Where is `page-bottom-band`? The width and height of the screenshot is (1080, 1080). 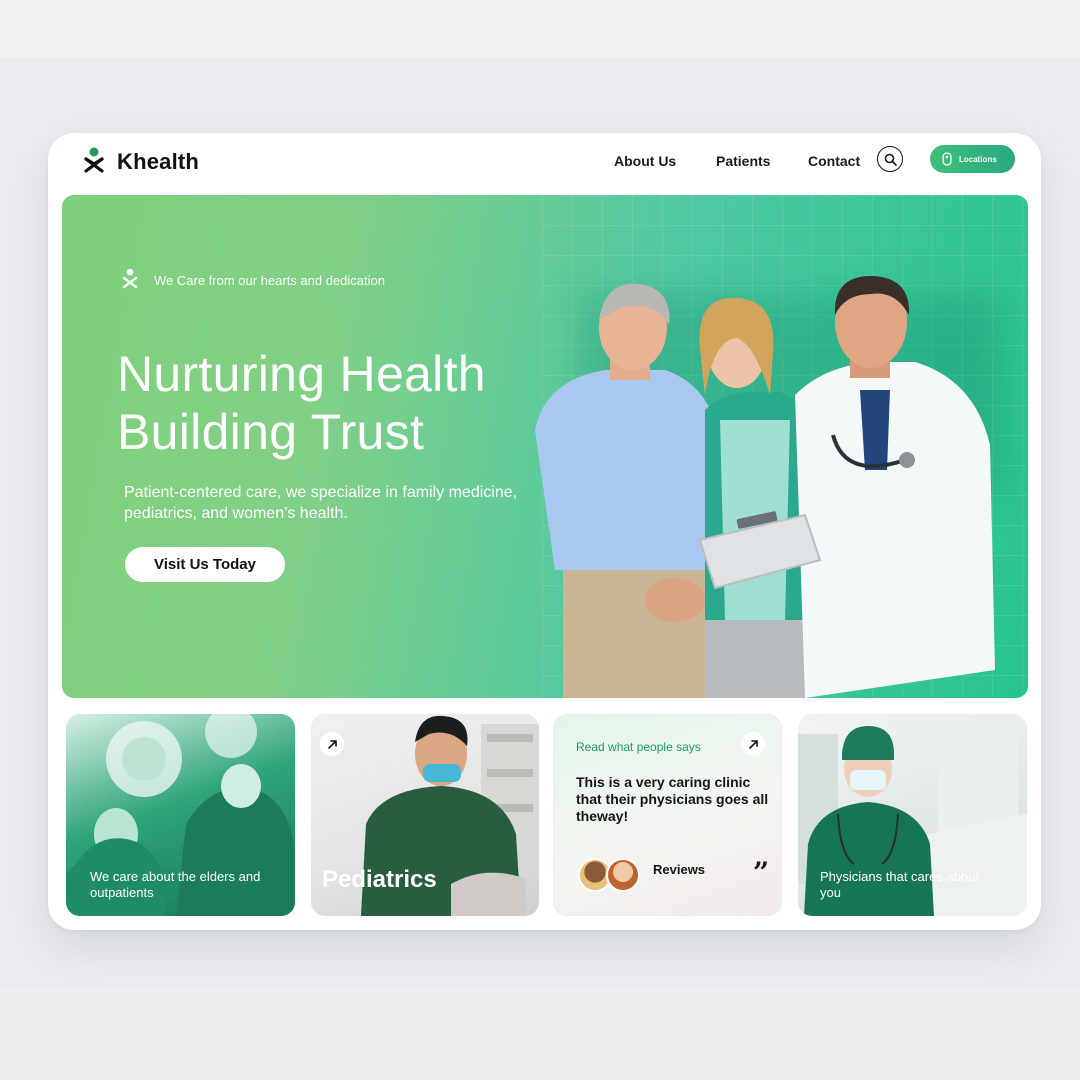
page-bottom-band is located at coordinates (540, 1035).